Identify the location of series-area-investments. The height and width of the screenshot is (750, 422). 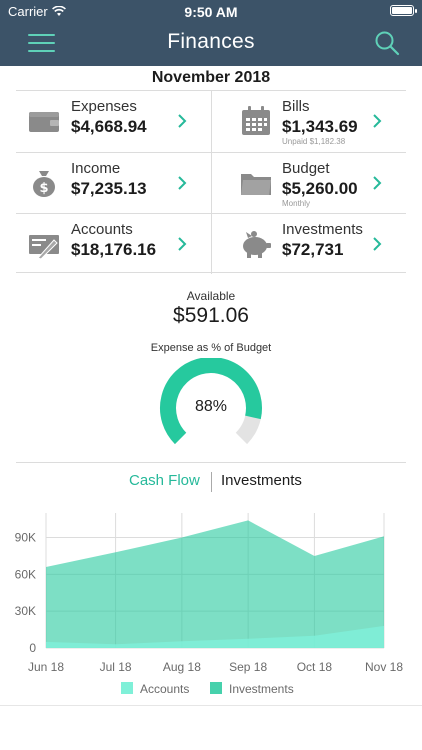
(215, 584).